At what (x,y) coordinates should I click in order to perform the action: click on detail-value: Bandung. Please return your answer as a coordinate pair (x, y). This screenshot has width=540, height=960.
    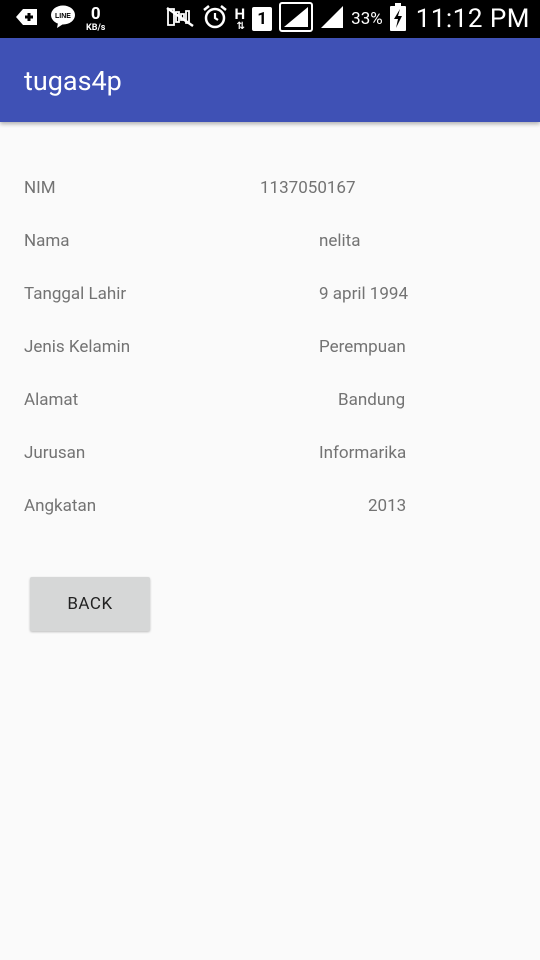
    Looking at the image, I should click on (372, 400).